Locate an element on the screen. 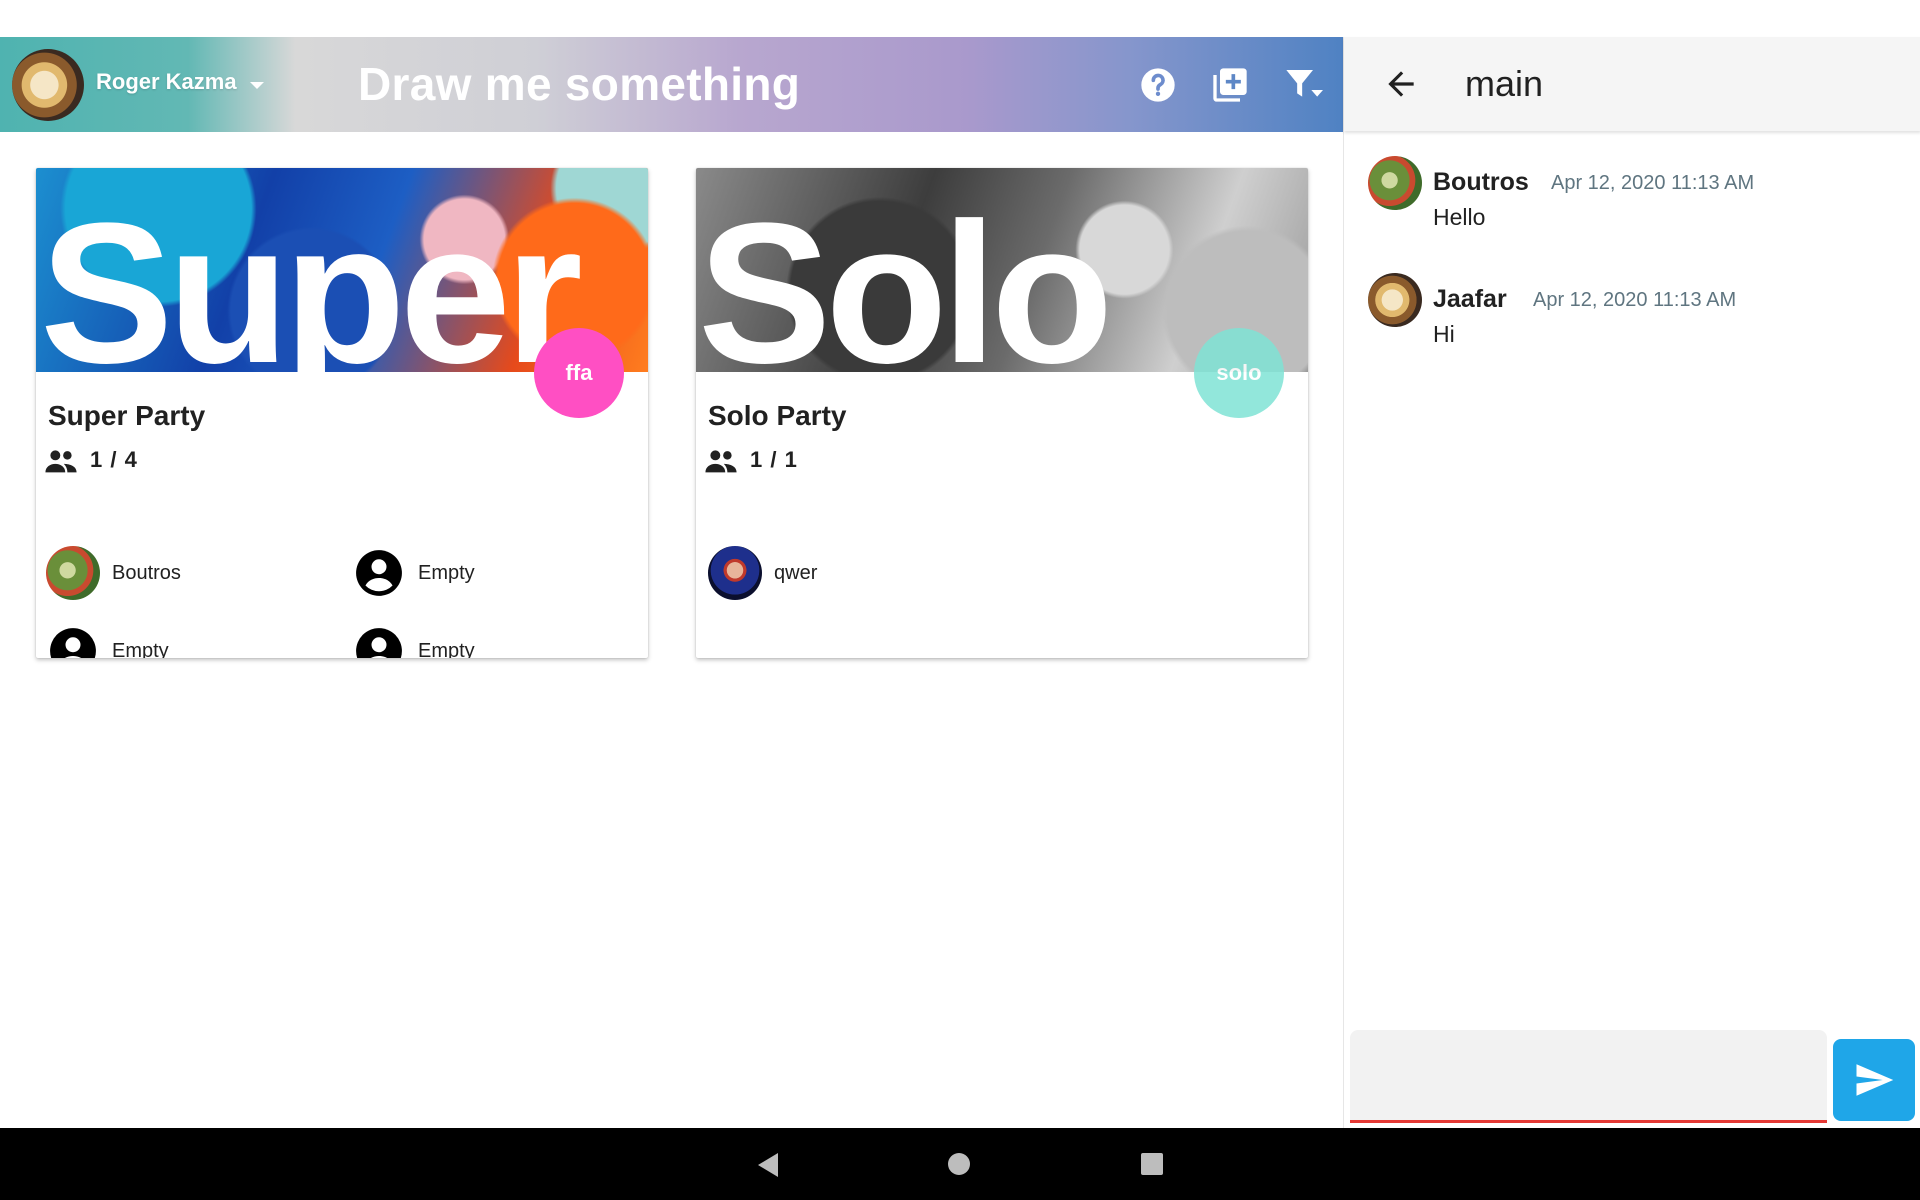  nav-back-icon is located at coordinates (768, 1165).